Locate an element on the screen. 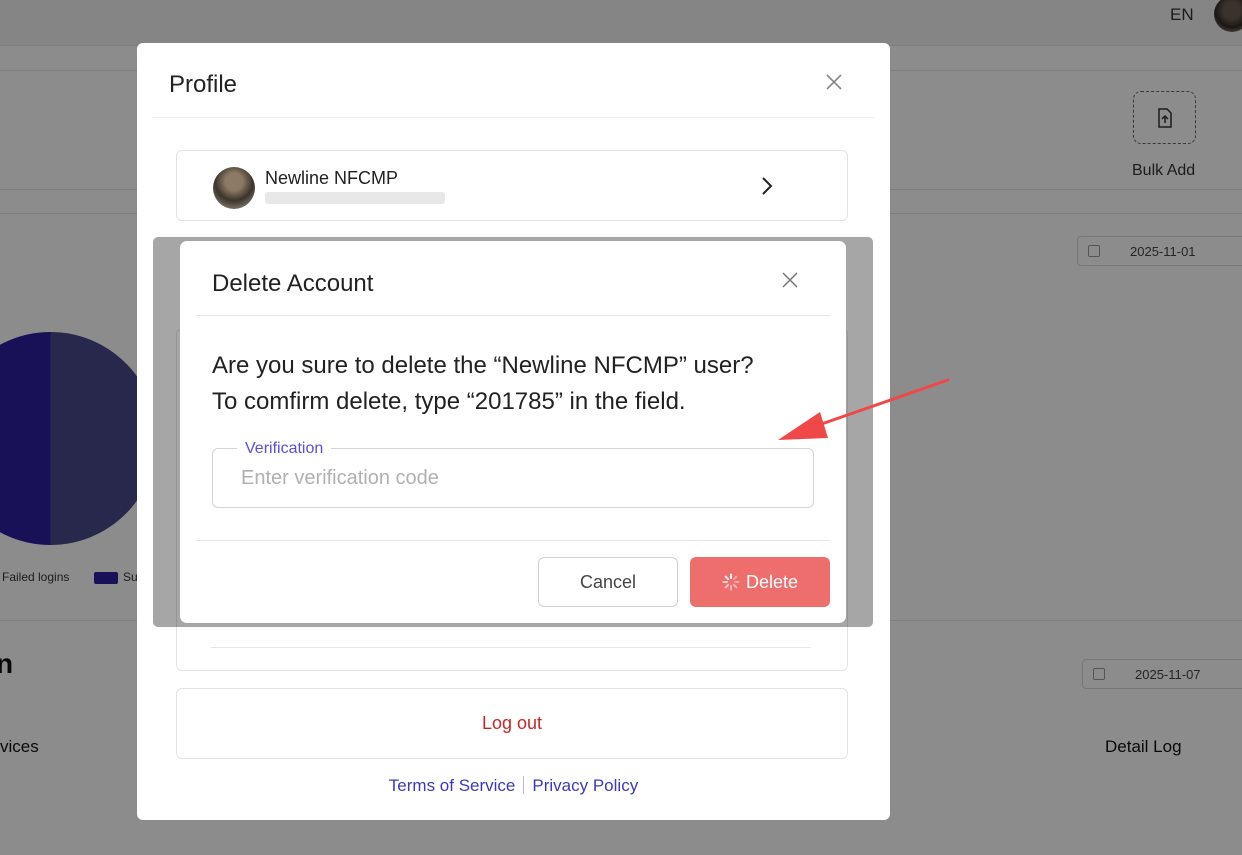 The height and width of the screenshot is (855, 1242). link-separator is located at coordinates (524, 785).